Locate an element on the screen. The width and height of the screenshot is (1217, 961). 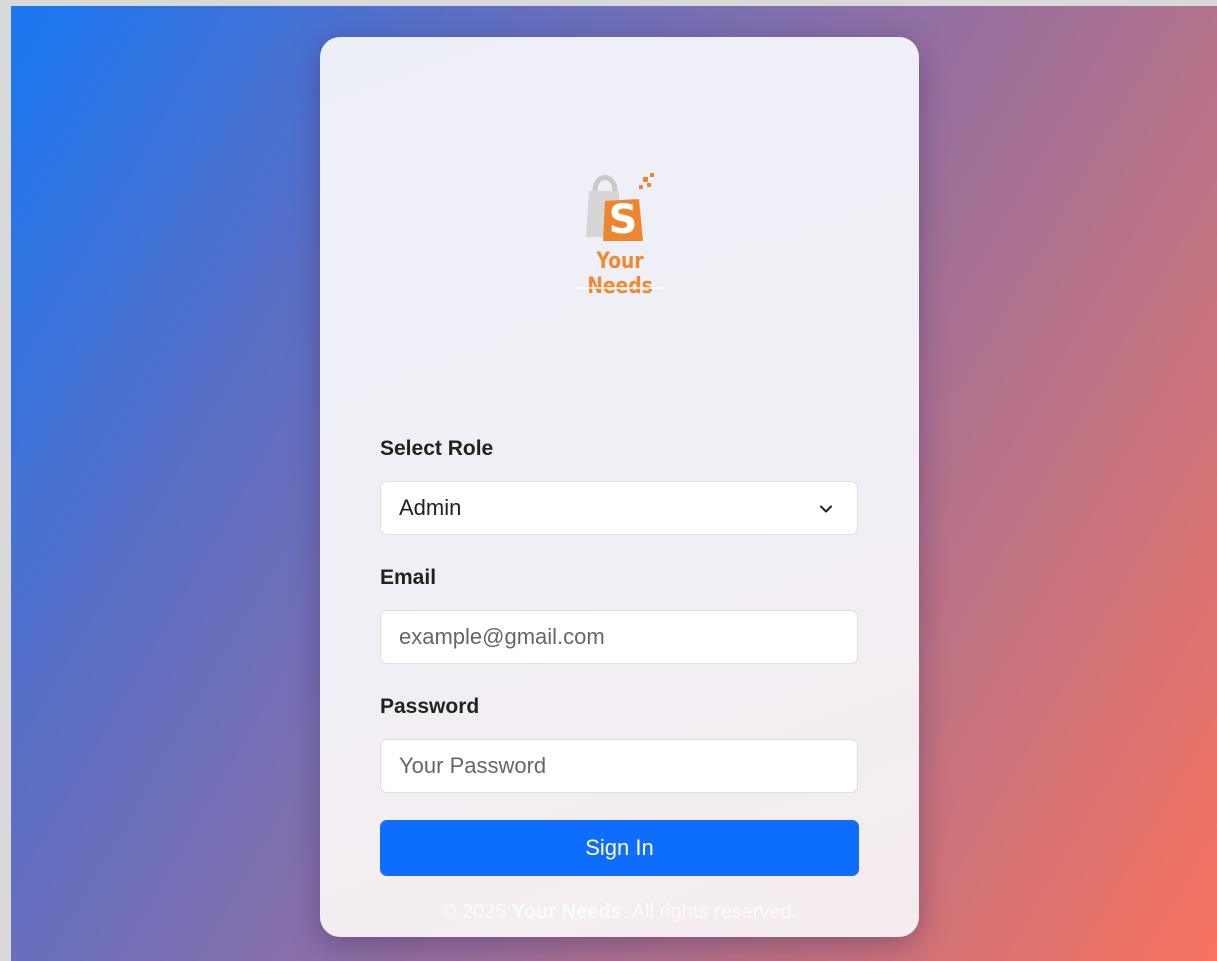
footer-copyright: © 2025 Your Needs. All rights reserved. is located at coordinates (619, 912).